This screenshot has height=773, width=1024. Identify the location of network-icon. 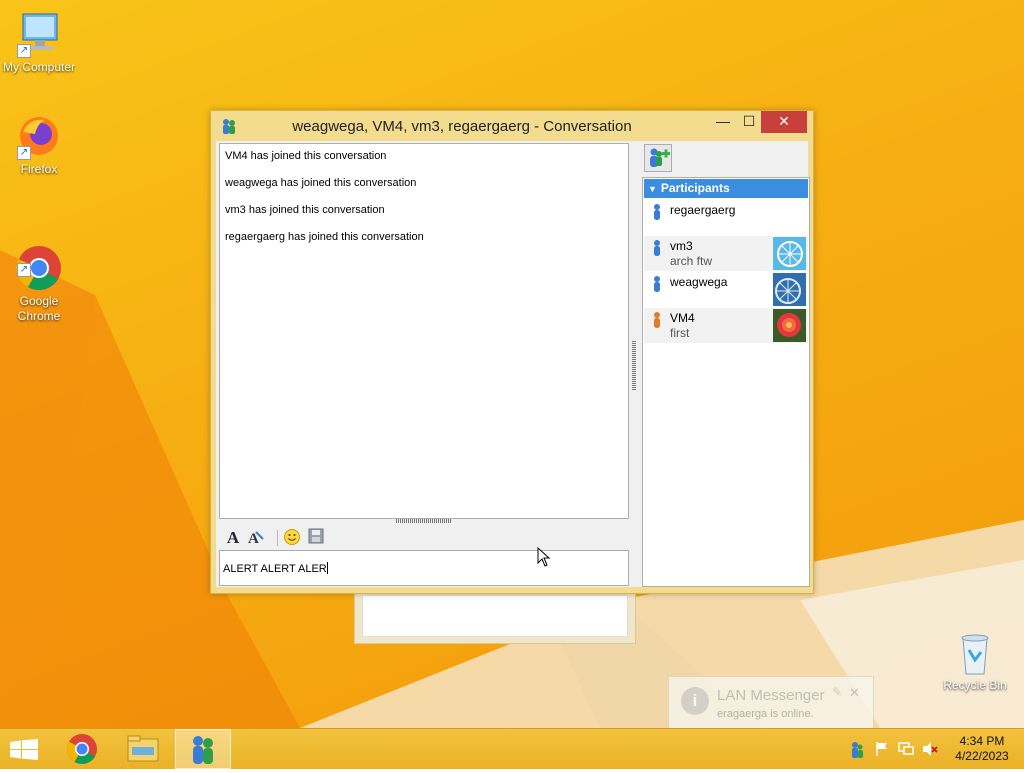
(906, 749).